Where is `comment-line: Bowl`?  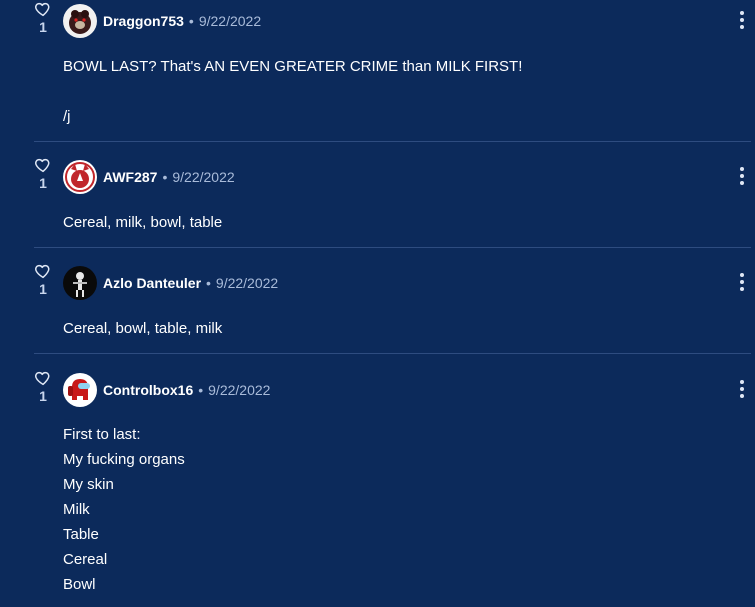
comment-line: Bowl is located at coordinates (79, 584).